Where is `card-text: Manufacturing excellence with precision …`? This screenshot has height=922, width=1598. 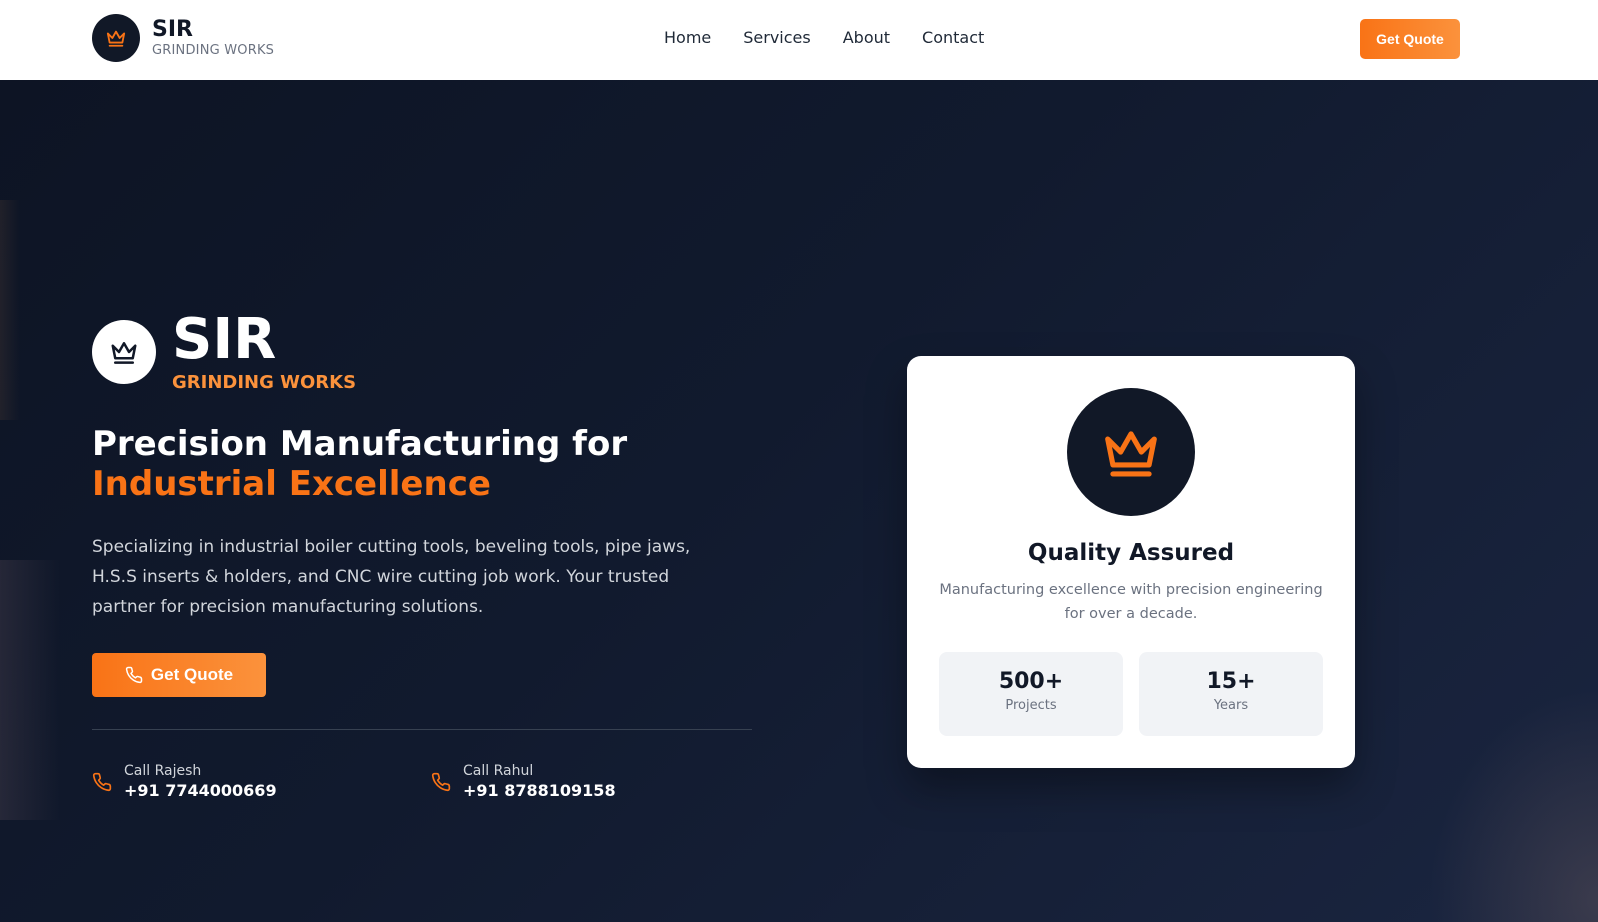 card-text: Manufacturing excellence with precision … is located at coordinates (1131, 602).